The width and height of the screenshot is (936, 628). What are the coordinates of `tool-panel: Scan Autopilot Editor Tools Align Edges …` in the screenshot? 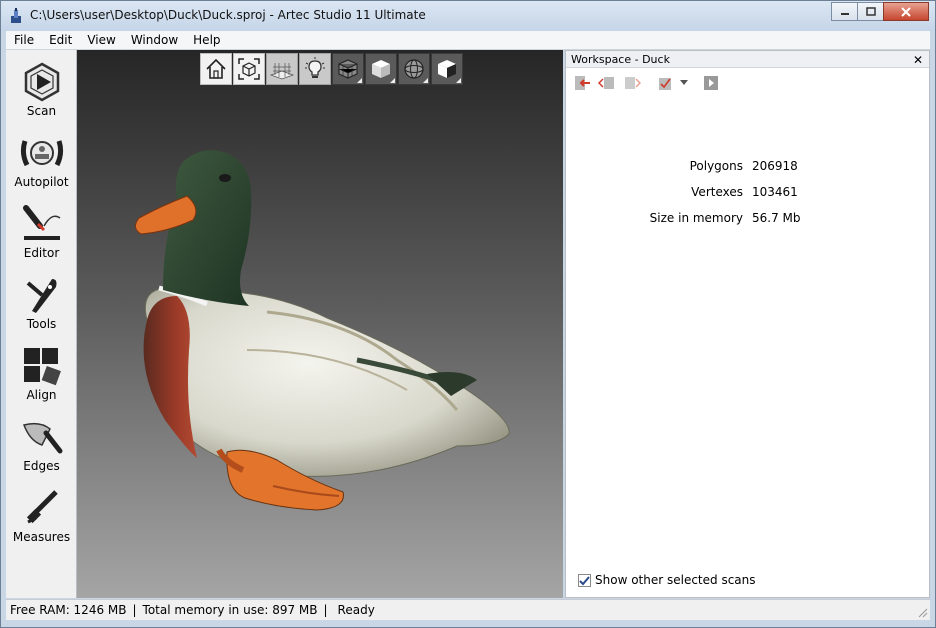 It's located at (41, 324).